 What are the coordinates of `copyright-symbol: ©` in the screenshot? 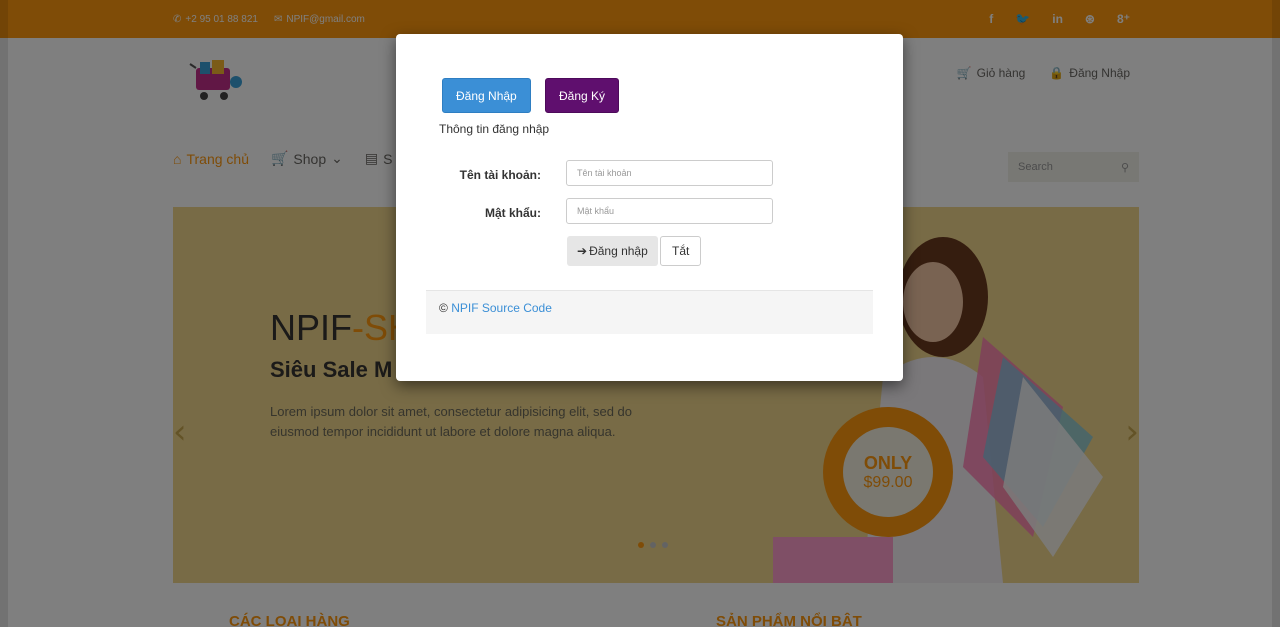 It's located at (443, 308).